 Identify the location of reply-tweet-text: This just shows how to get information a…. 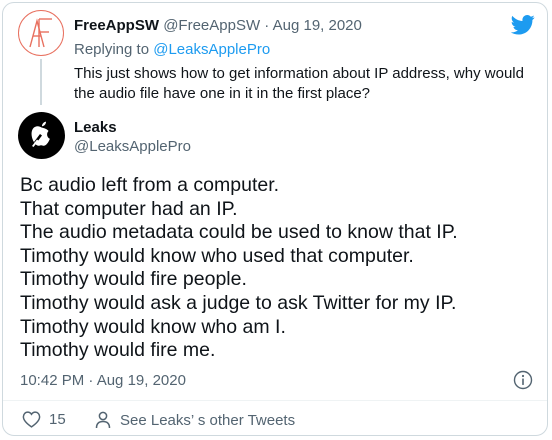
(299, 83).